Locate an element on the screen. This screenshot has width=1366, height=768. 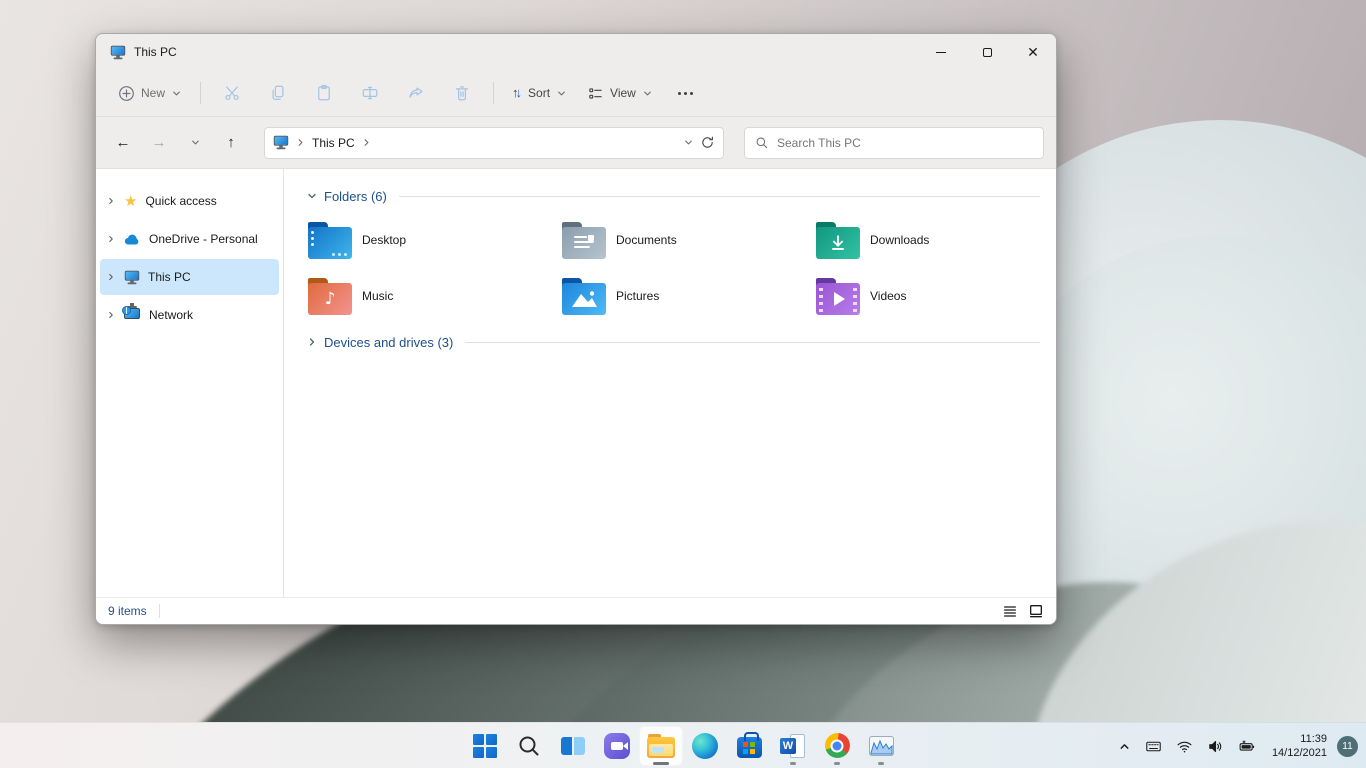
word-button: W is located at coordinates (793, 746).